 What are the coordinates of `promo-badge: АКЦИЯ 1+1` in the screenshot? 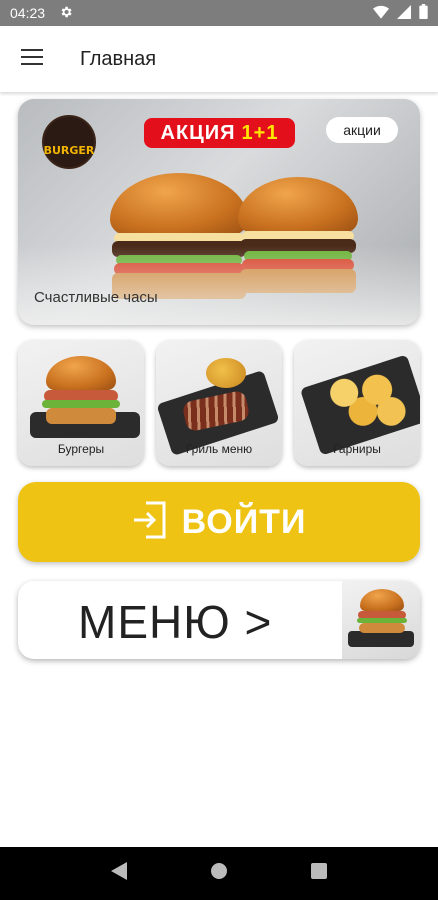 It's located at (219, 133).